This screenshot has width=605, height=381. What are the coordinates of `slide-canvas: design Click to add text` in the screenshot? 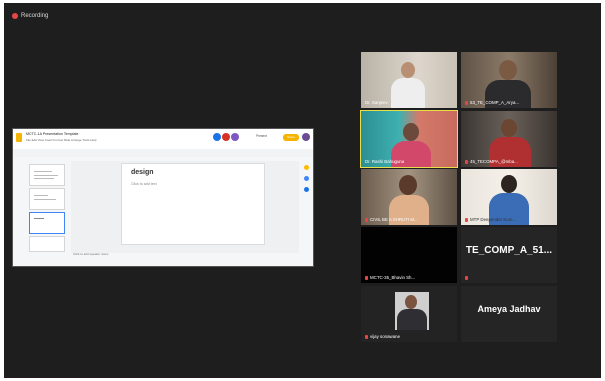 It's located at (185, 207).